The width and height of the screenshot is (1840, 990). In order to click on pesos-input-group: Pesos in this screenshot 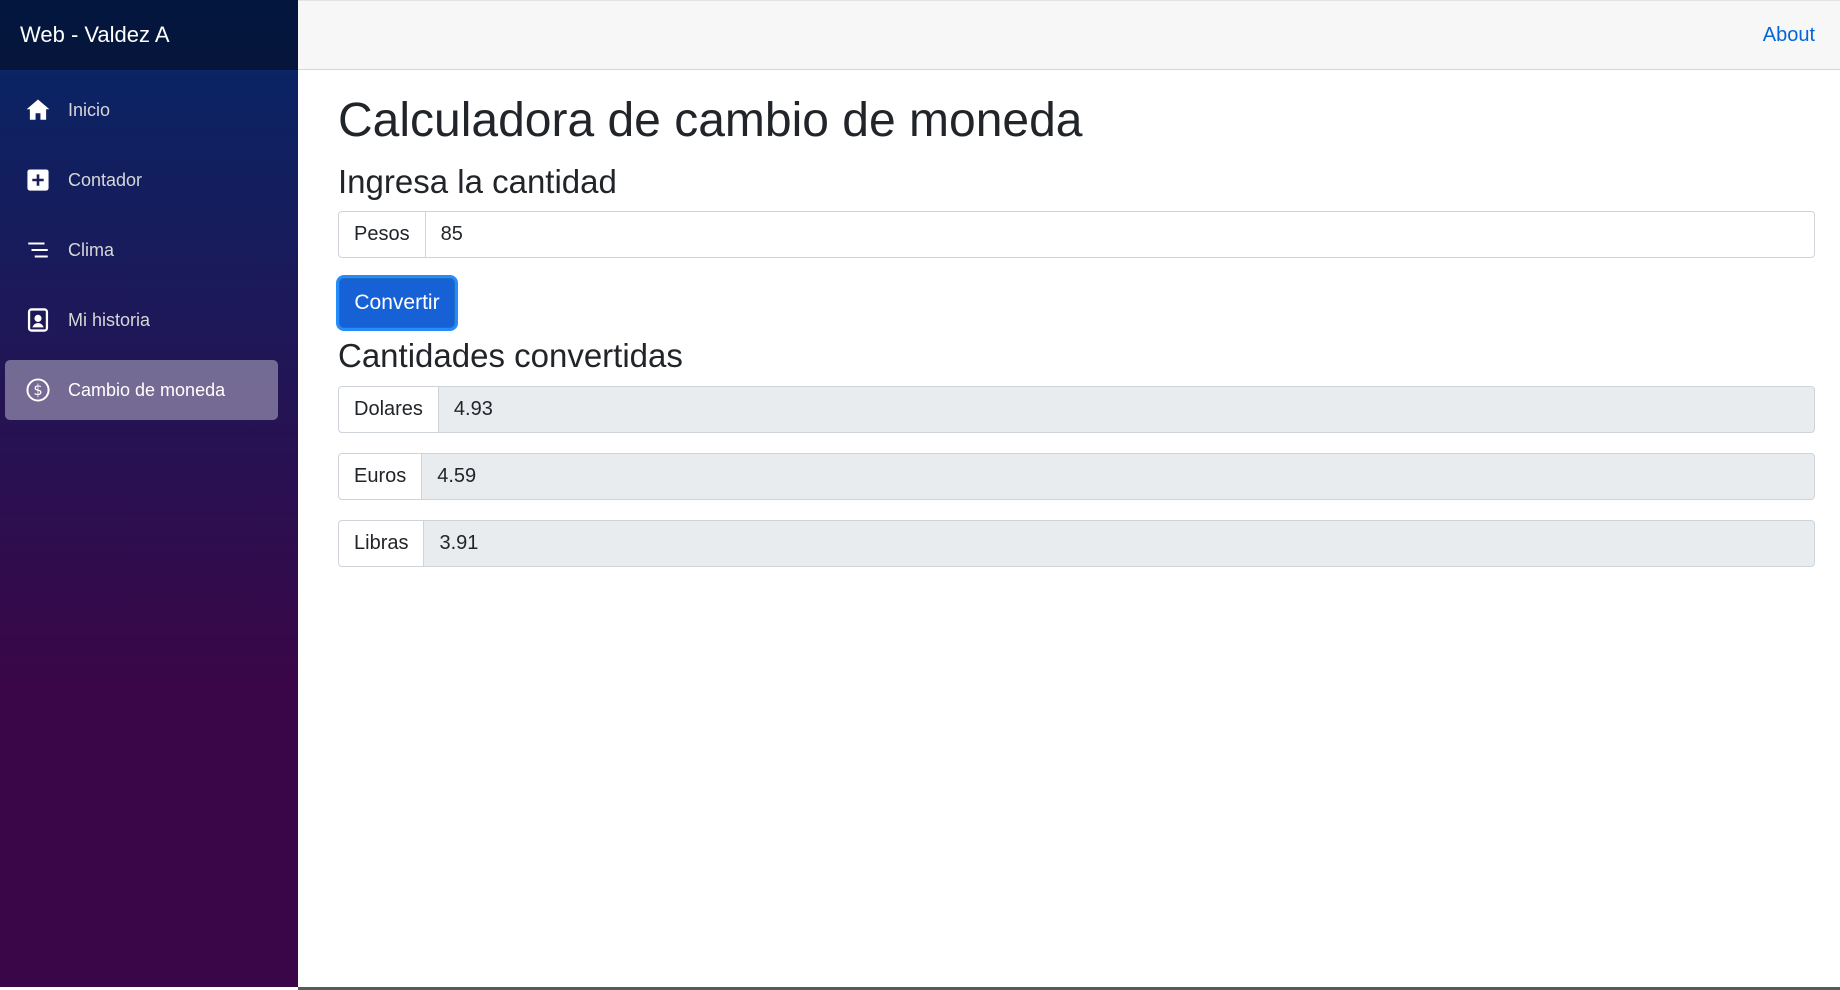, I will do `click(1076, 235)`.